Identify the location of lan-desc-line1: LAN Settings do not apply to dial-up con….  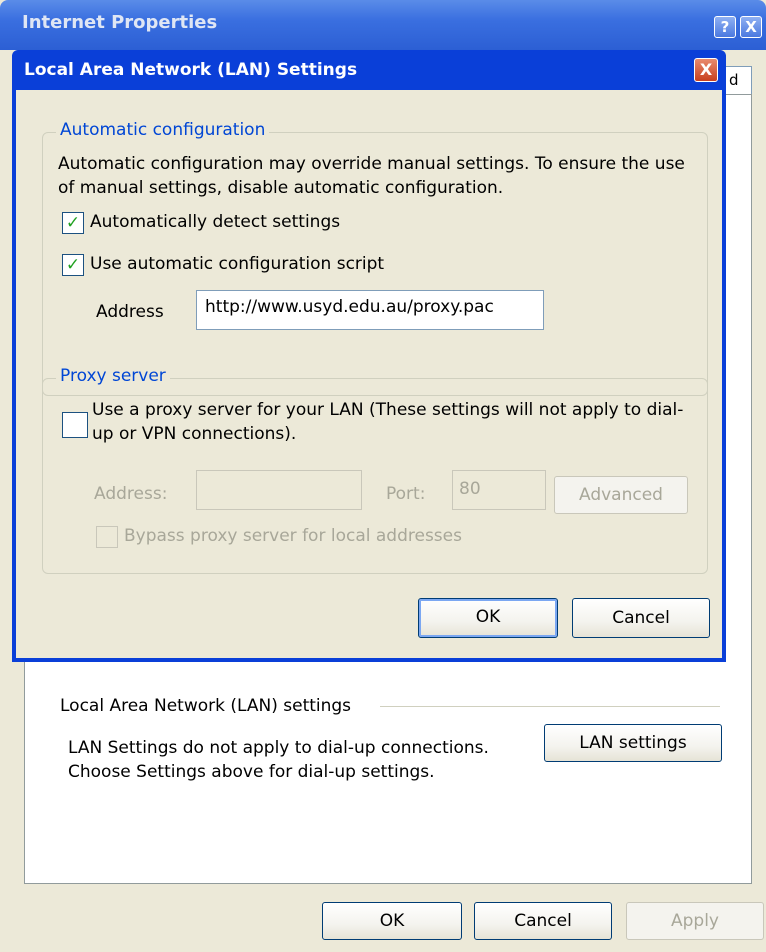
(278, 748).